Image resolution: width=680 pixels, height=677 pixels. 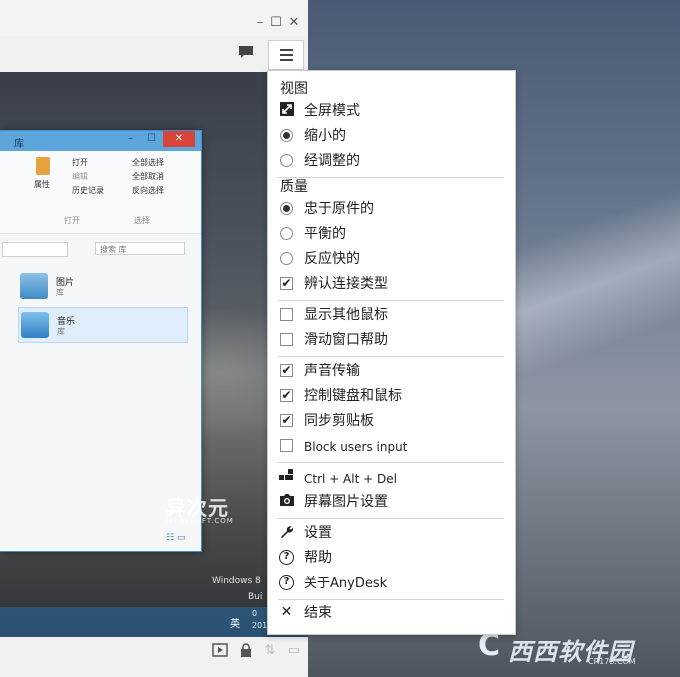 I want to click on properties-icon, so click(x=43, y=166).